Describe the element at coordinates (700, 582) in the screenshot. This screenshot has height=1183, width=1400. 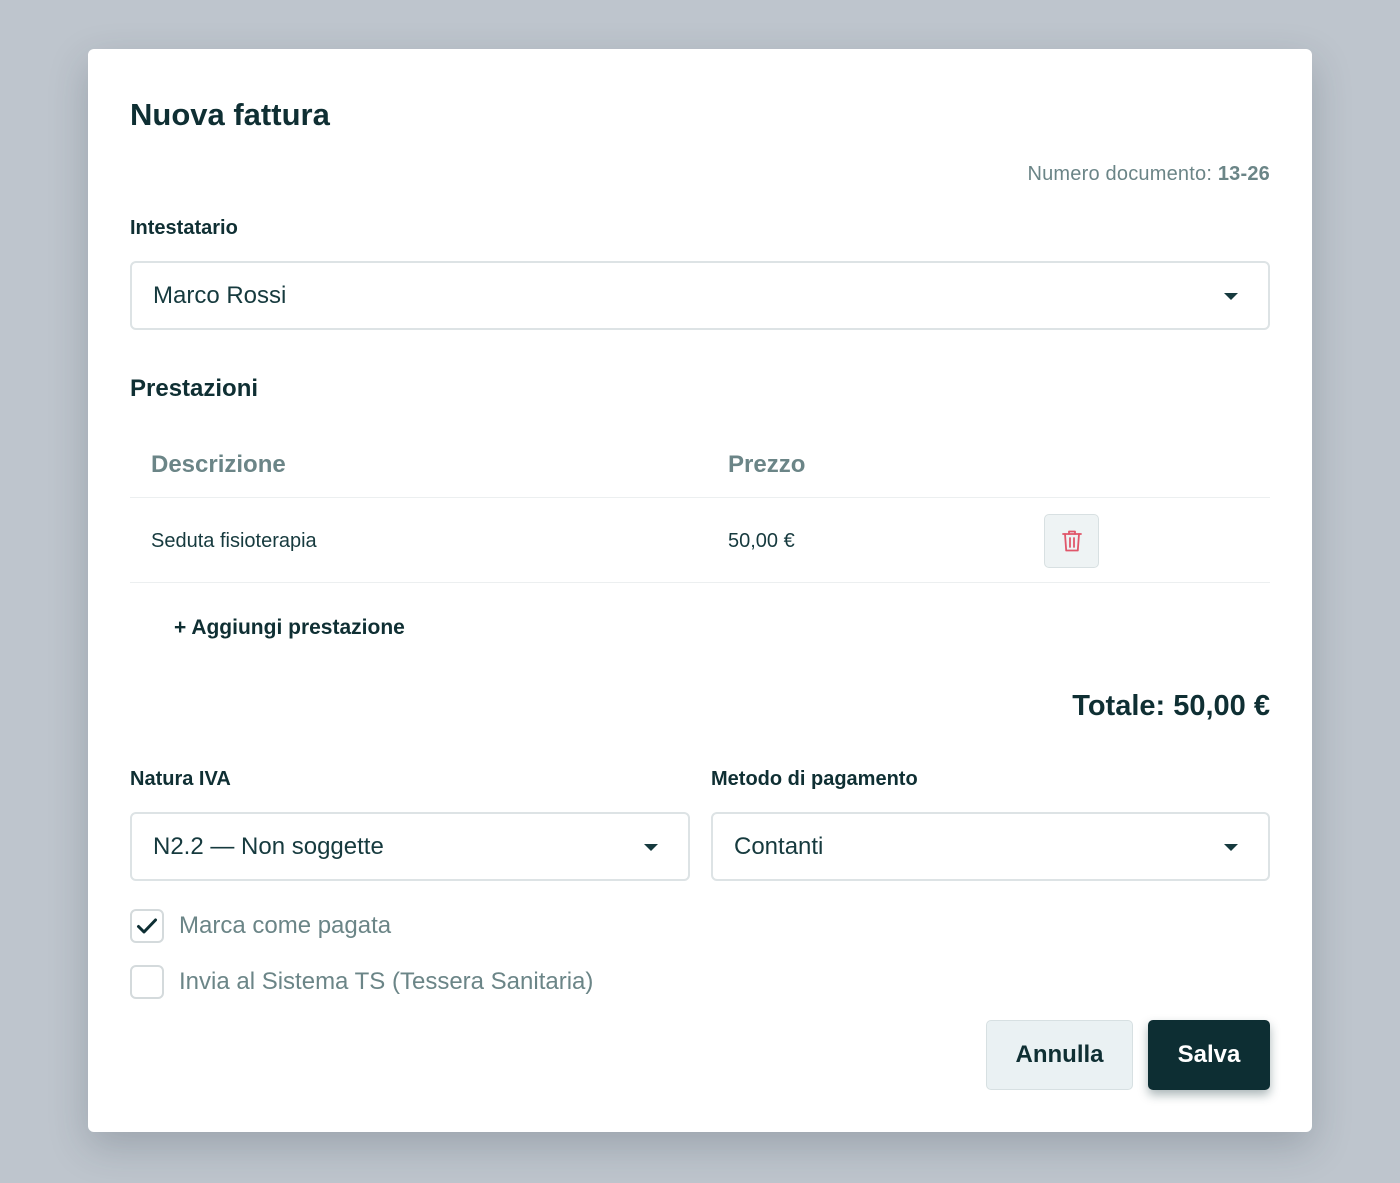
I see `table-row-divider` at that location.